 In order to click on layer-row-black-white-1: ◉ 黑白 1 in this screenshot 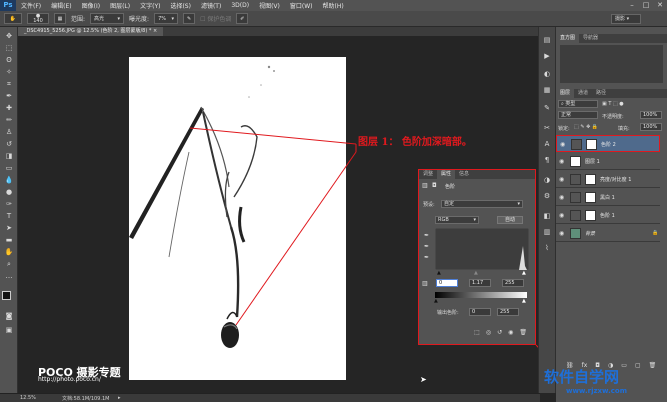, I will do `click(608, 197)`.